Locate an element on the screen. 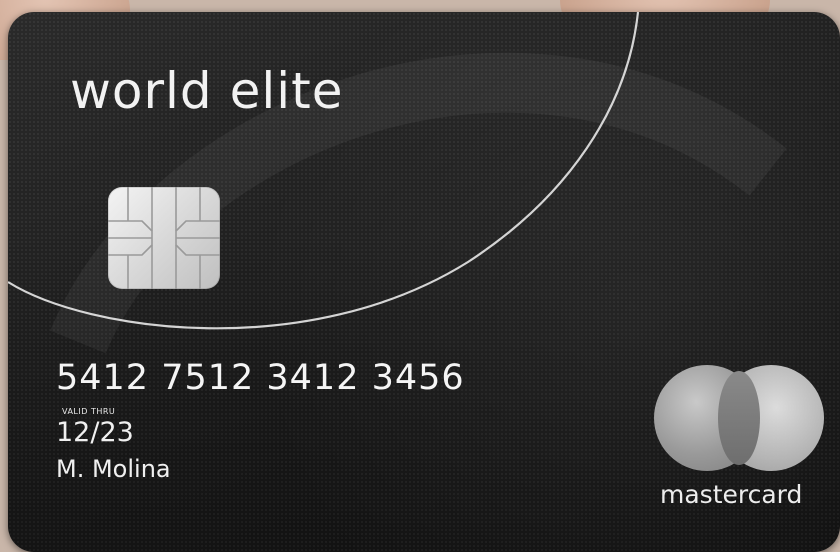 This screenshot has height=552, width=840. card-tier-title: world elite is located at coordinates (207, 91).